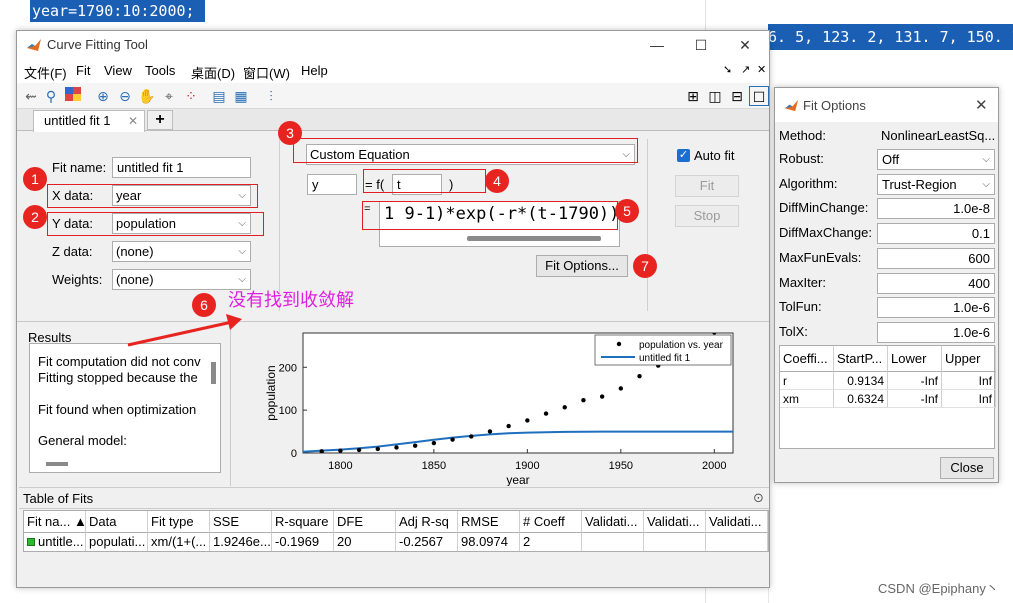 The image size is (1013, 603). What do you see at coordinates (745, 69) in the screenshot?
I see `dock-icon: ↗` at bounding box center [745, 69].